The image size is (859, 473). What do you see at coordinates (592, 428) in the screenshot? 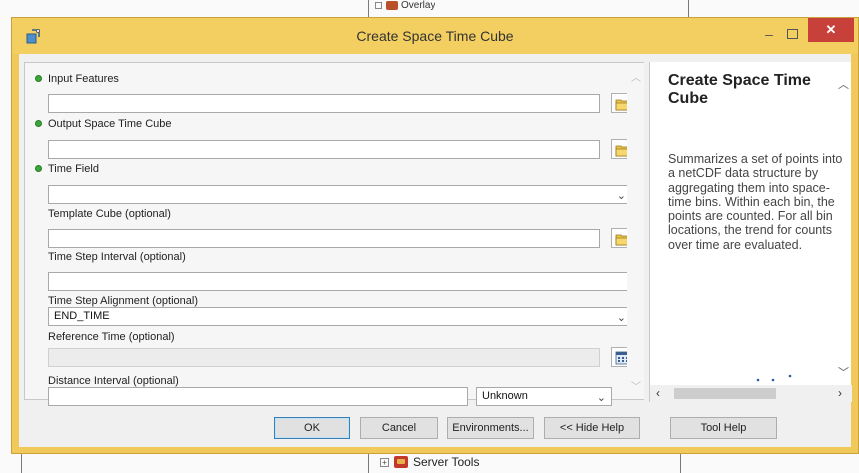
I see `hide-help-button: << Hide Help` at bounding box center [592, 428].